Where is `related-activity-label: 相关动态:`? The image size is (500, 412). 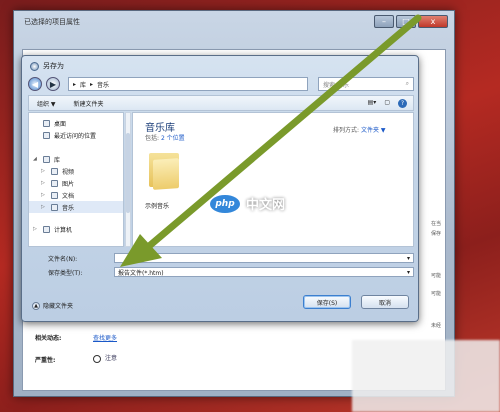
related-activity-label: 相关动态: is located at coordinates (48, 338).